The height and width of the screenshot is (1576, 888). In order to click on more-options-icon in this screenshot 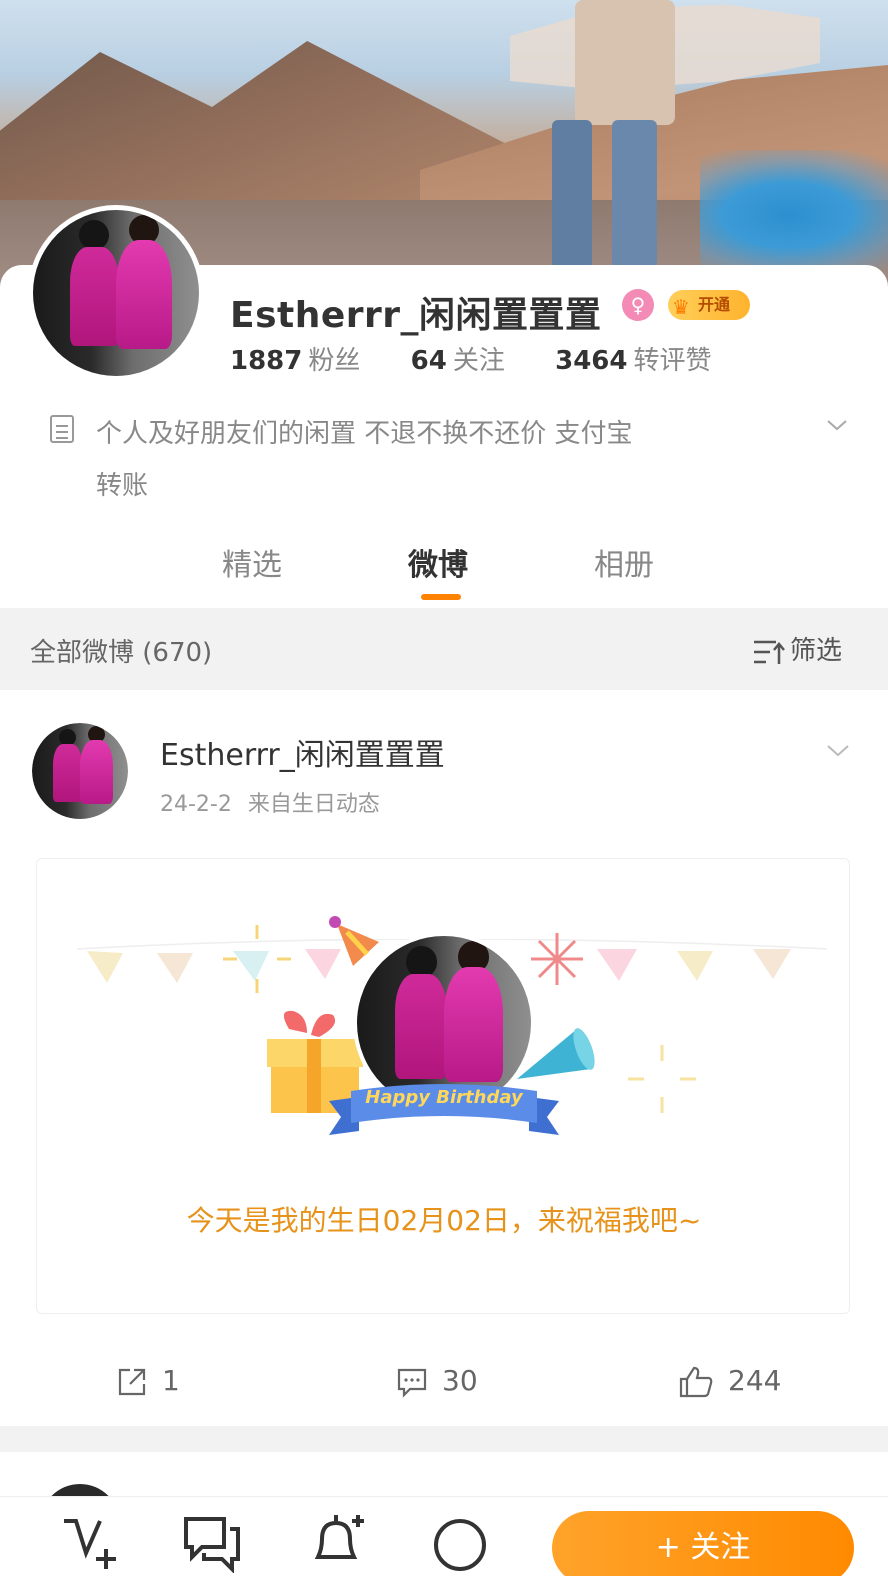, I will do `click(460, 1541)`.